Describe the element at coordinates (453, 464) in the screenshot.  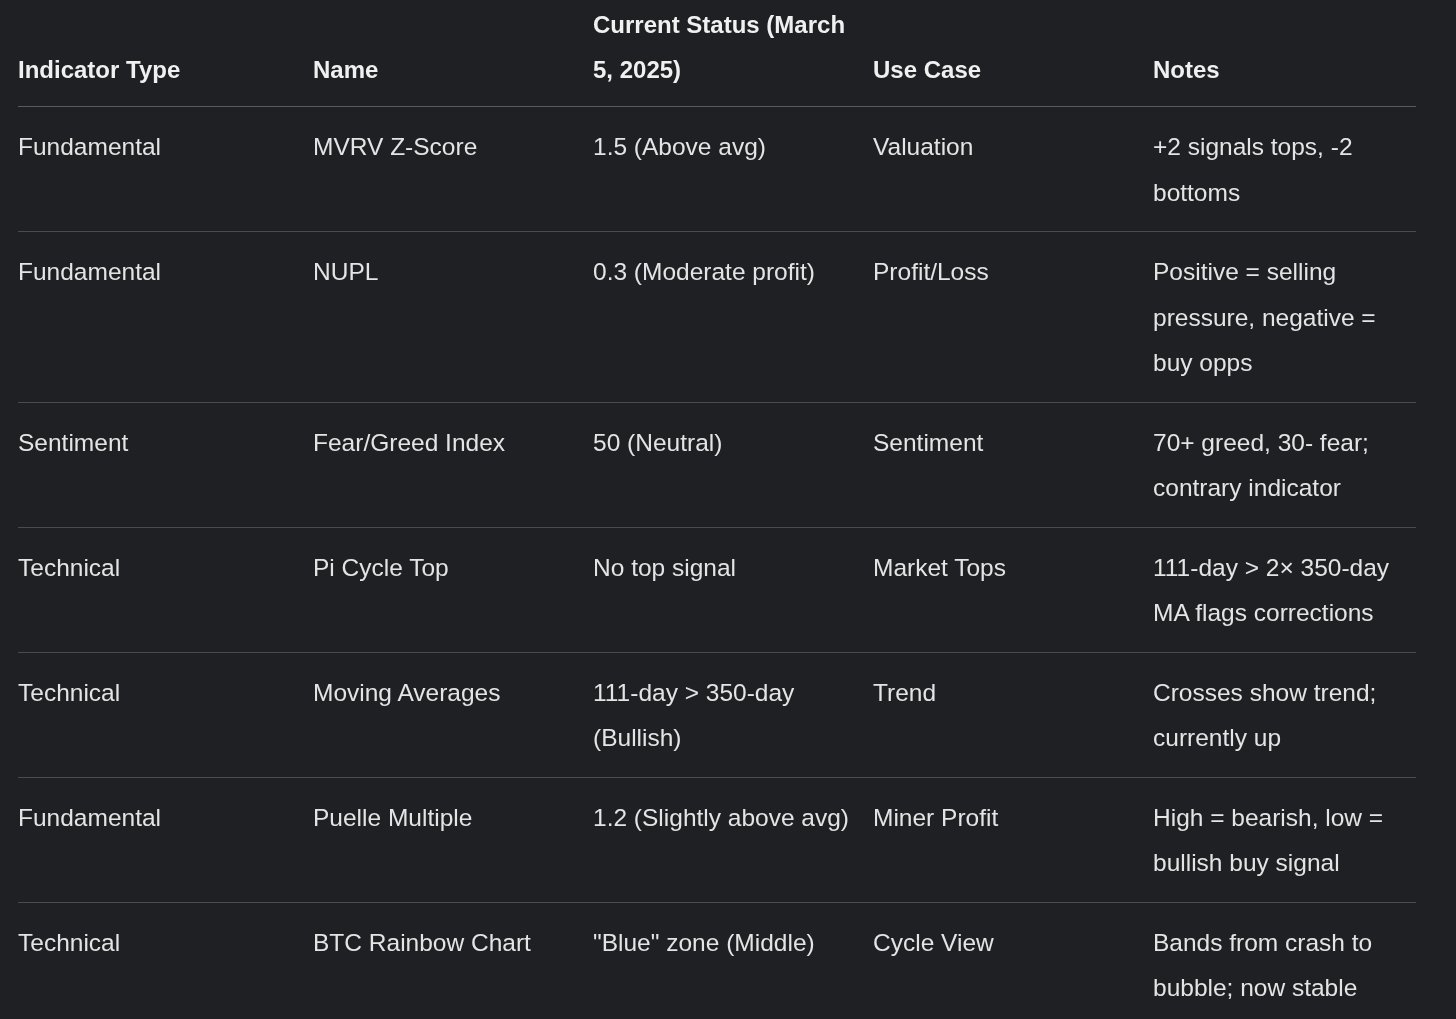
I see `table-cell: Fear/Greed Index` at that location.